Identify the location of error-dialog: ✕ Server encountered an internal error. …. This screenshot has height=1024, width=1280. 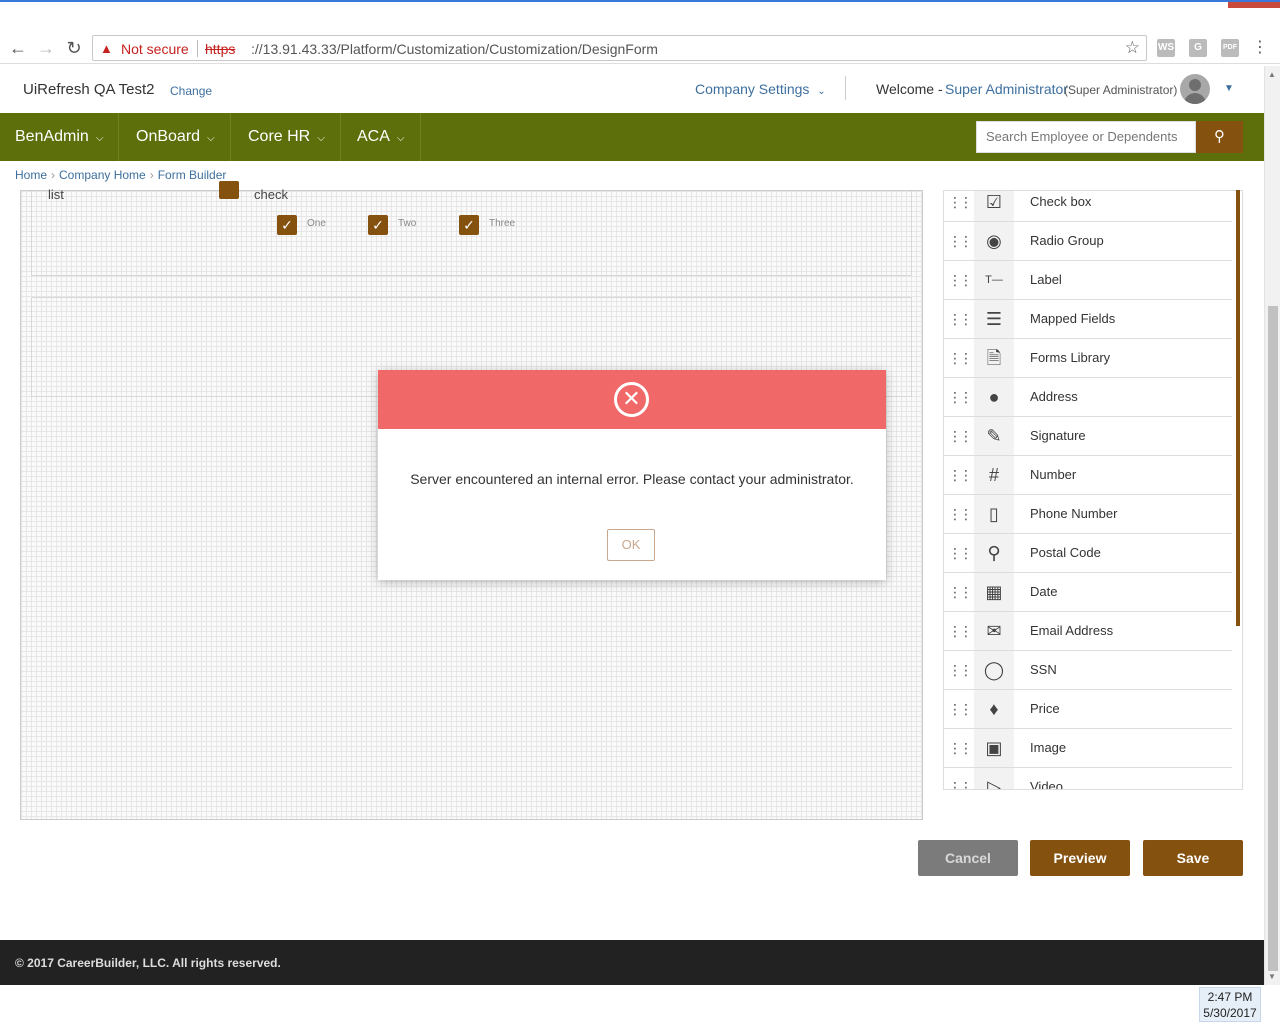
(632, 475).